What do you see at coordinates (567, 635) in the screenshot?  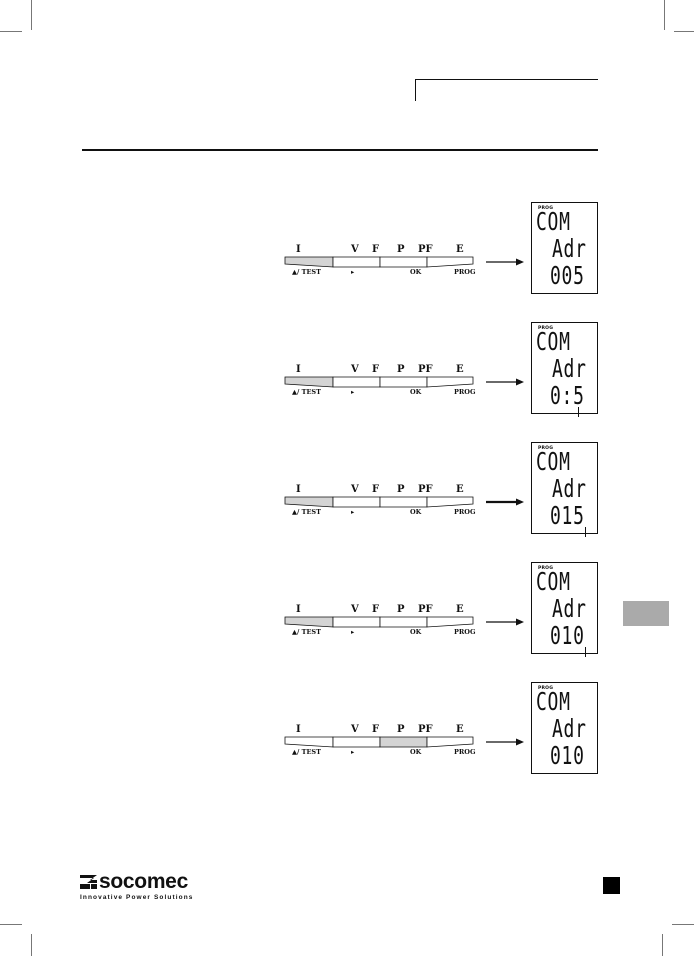 I see `lcd-line-3: 010` at bounding box center [567, 635].